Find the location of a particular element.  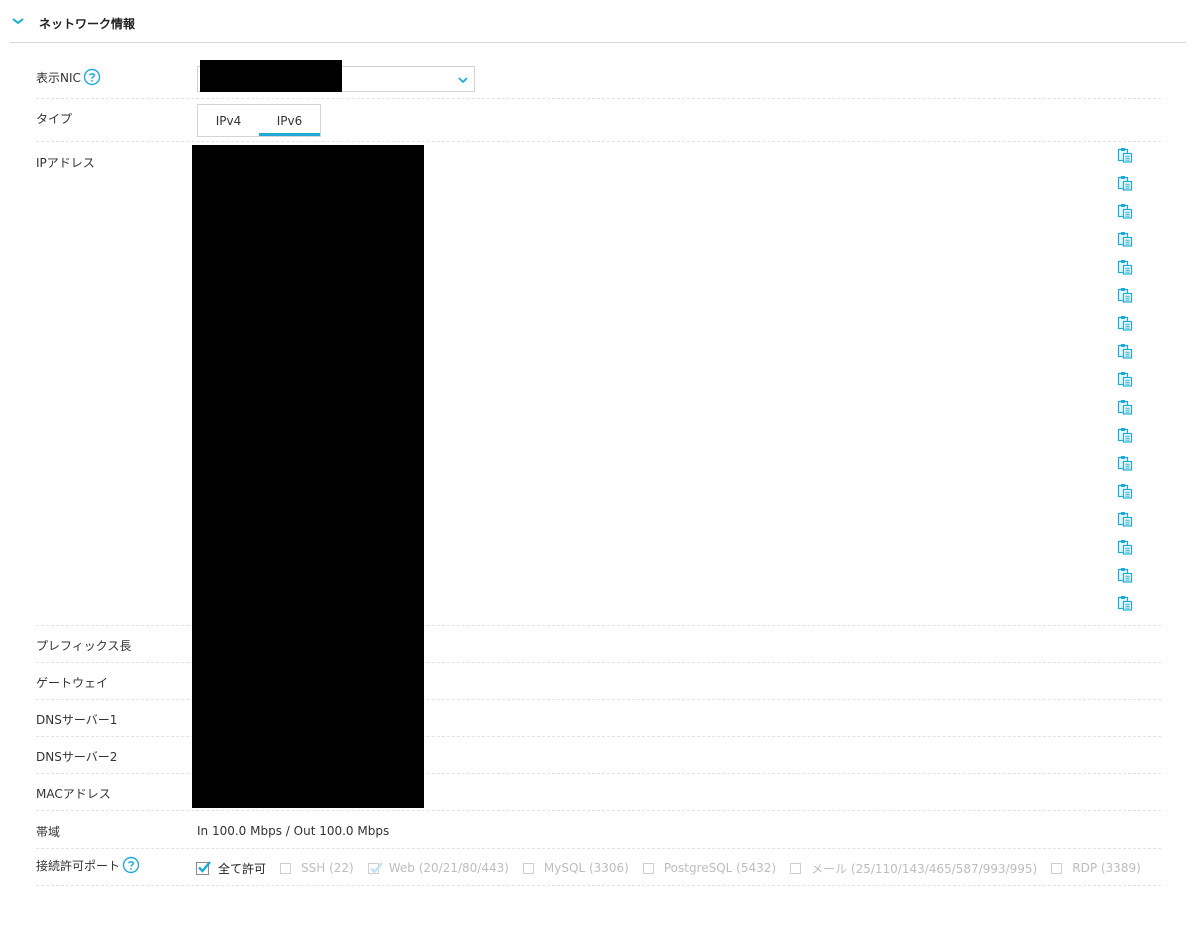

nic-select is located at coordinates (336, 76).